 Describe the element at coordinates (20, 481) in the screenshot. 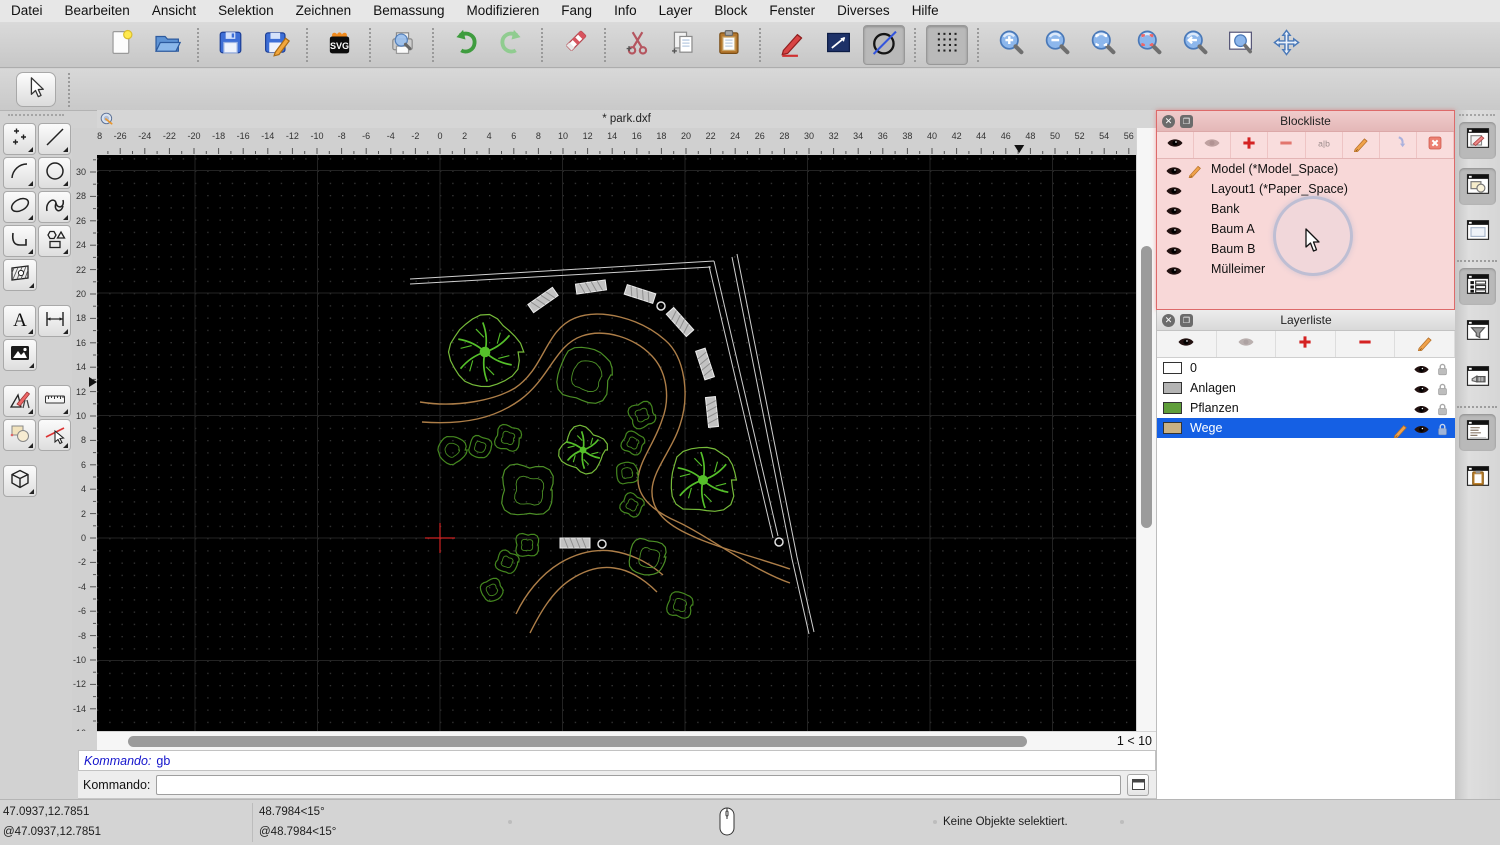

I see `tool-solid3d-button` at that location.